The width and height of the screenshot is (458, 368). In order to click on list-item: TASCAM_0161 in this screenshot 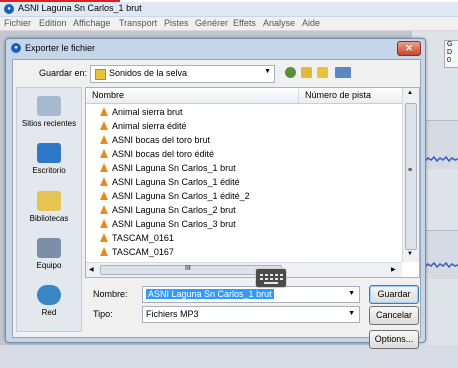, I will do `click(137, 238)`.